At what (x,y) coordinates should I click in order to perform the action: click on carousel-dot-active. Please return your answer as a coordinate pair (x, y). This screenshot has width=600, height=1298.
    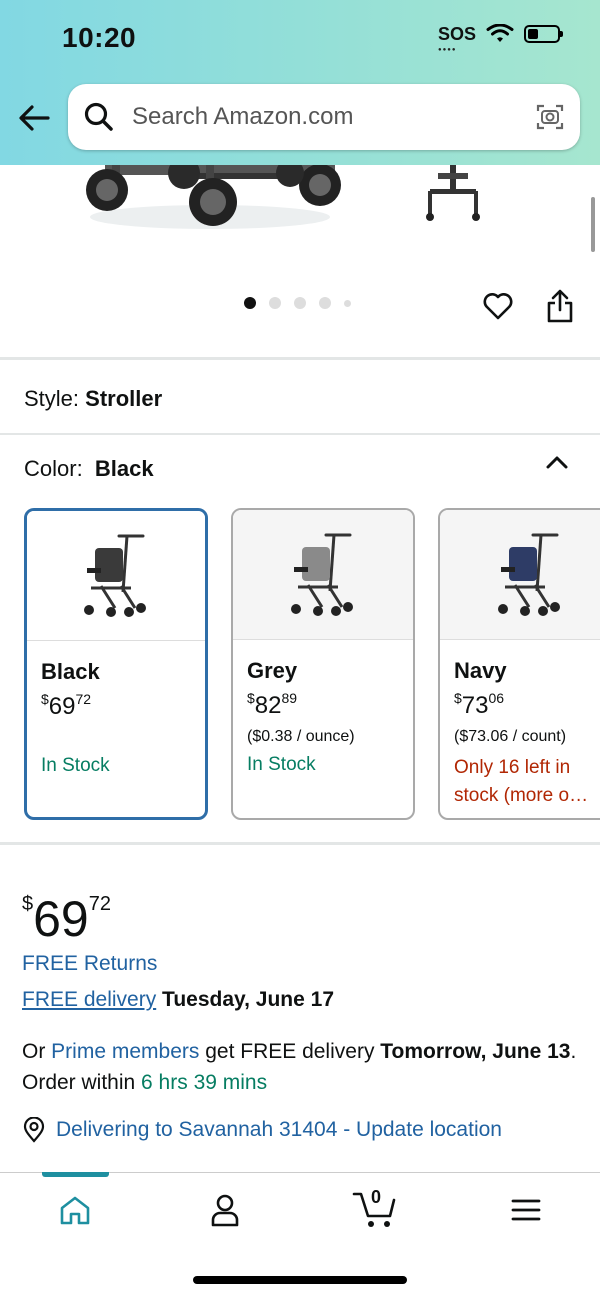
    Looking at the image, I should click on (250, 303).